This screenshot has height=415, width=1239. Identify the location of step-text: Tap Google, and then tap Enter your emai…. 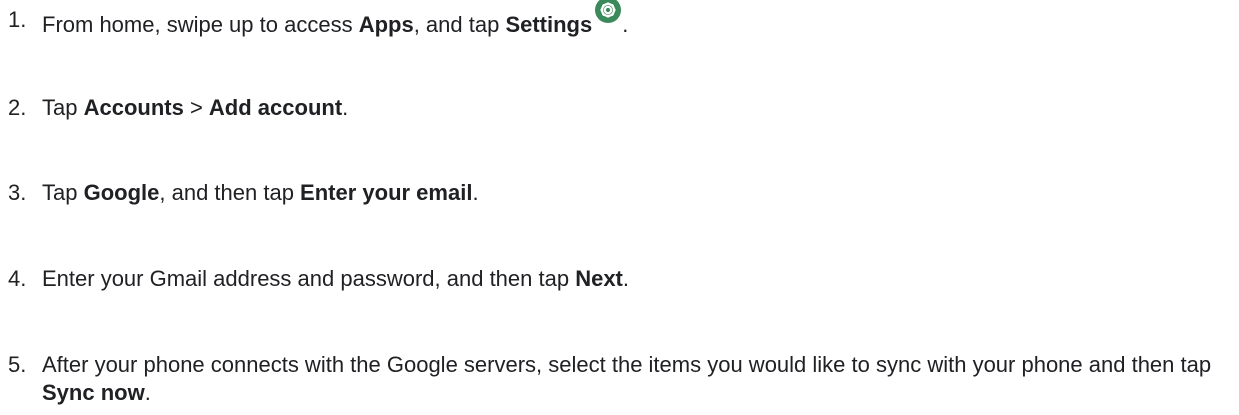
(260, 192).